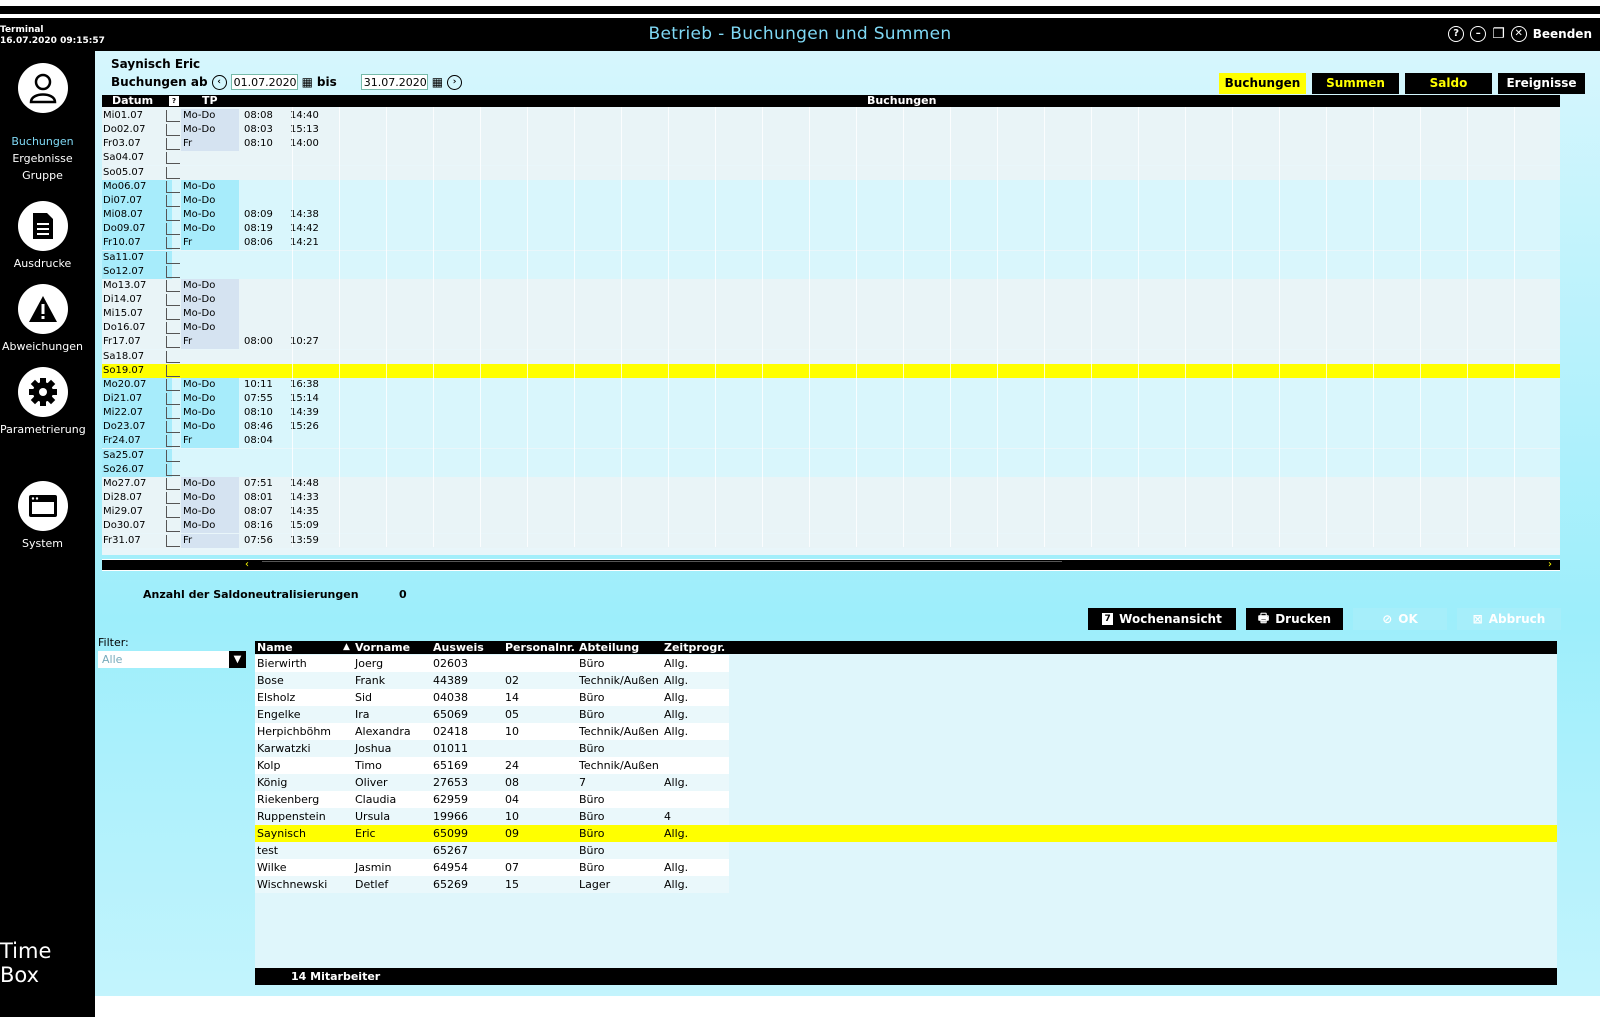 This screenshot has width=1600, height=1017. I want to click on filter-select: Alle ▼, so click(172, 659).